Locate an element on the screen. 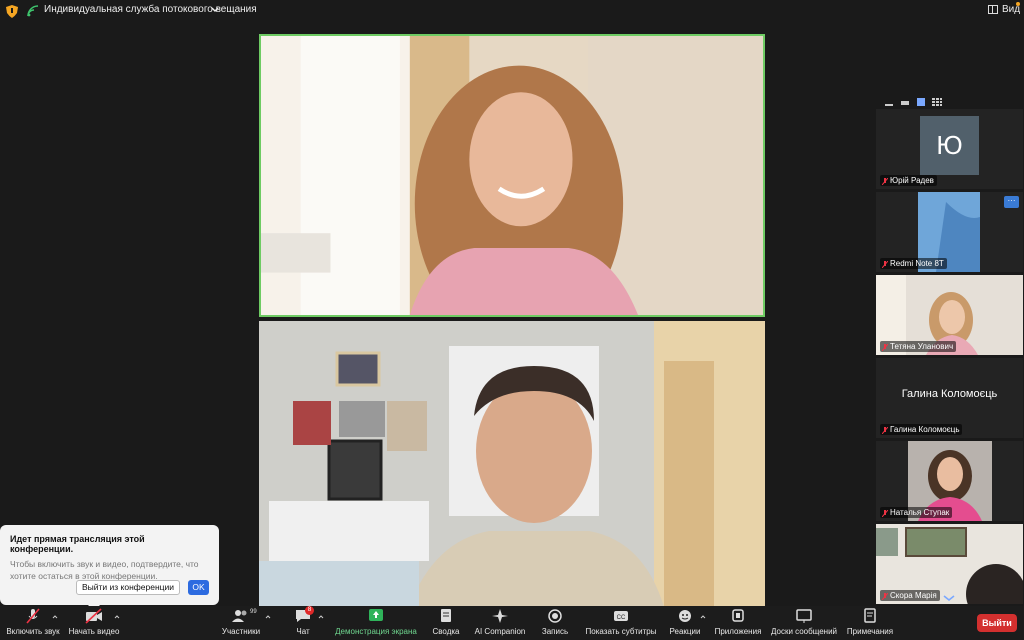 The height and width of the screenshot is (640, 1024). participant-tile: Ю Юрій Радев is located at coordinates (949, 149).